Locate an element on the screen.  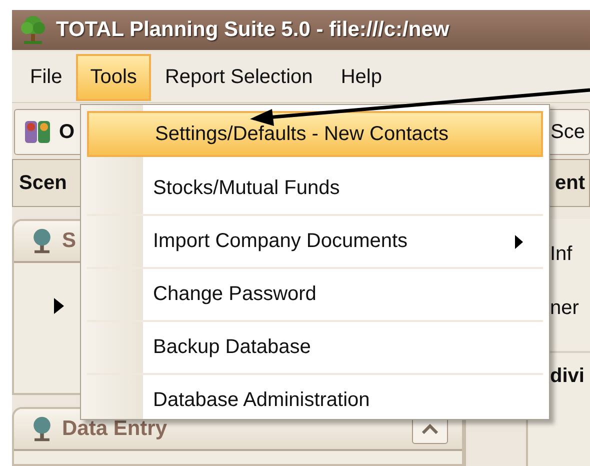
menu-item: Help is located at coordinates (361, 77).